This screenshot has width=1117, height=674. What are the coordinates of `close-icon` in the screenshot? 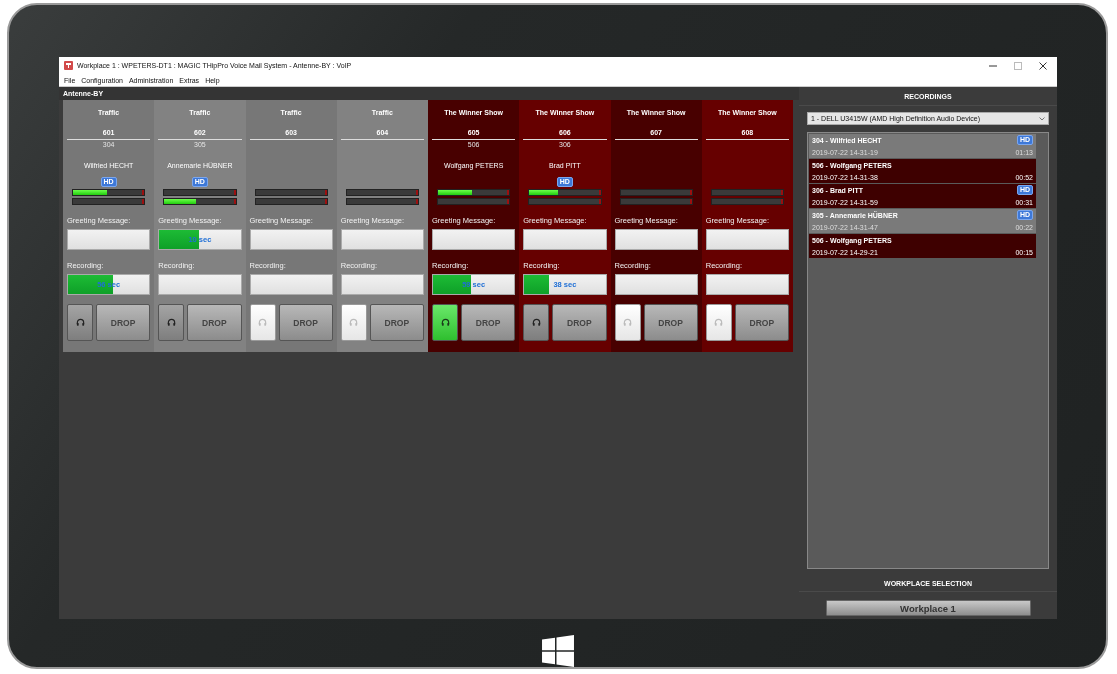 It's located at (1043, 65).